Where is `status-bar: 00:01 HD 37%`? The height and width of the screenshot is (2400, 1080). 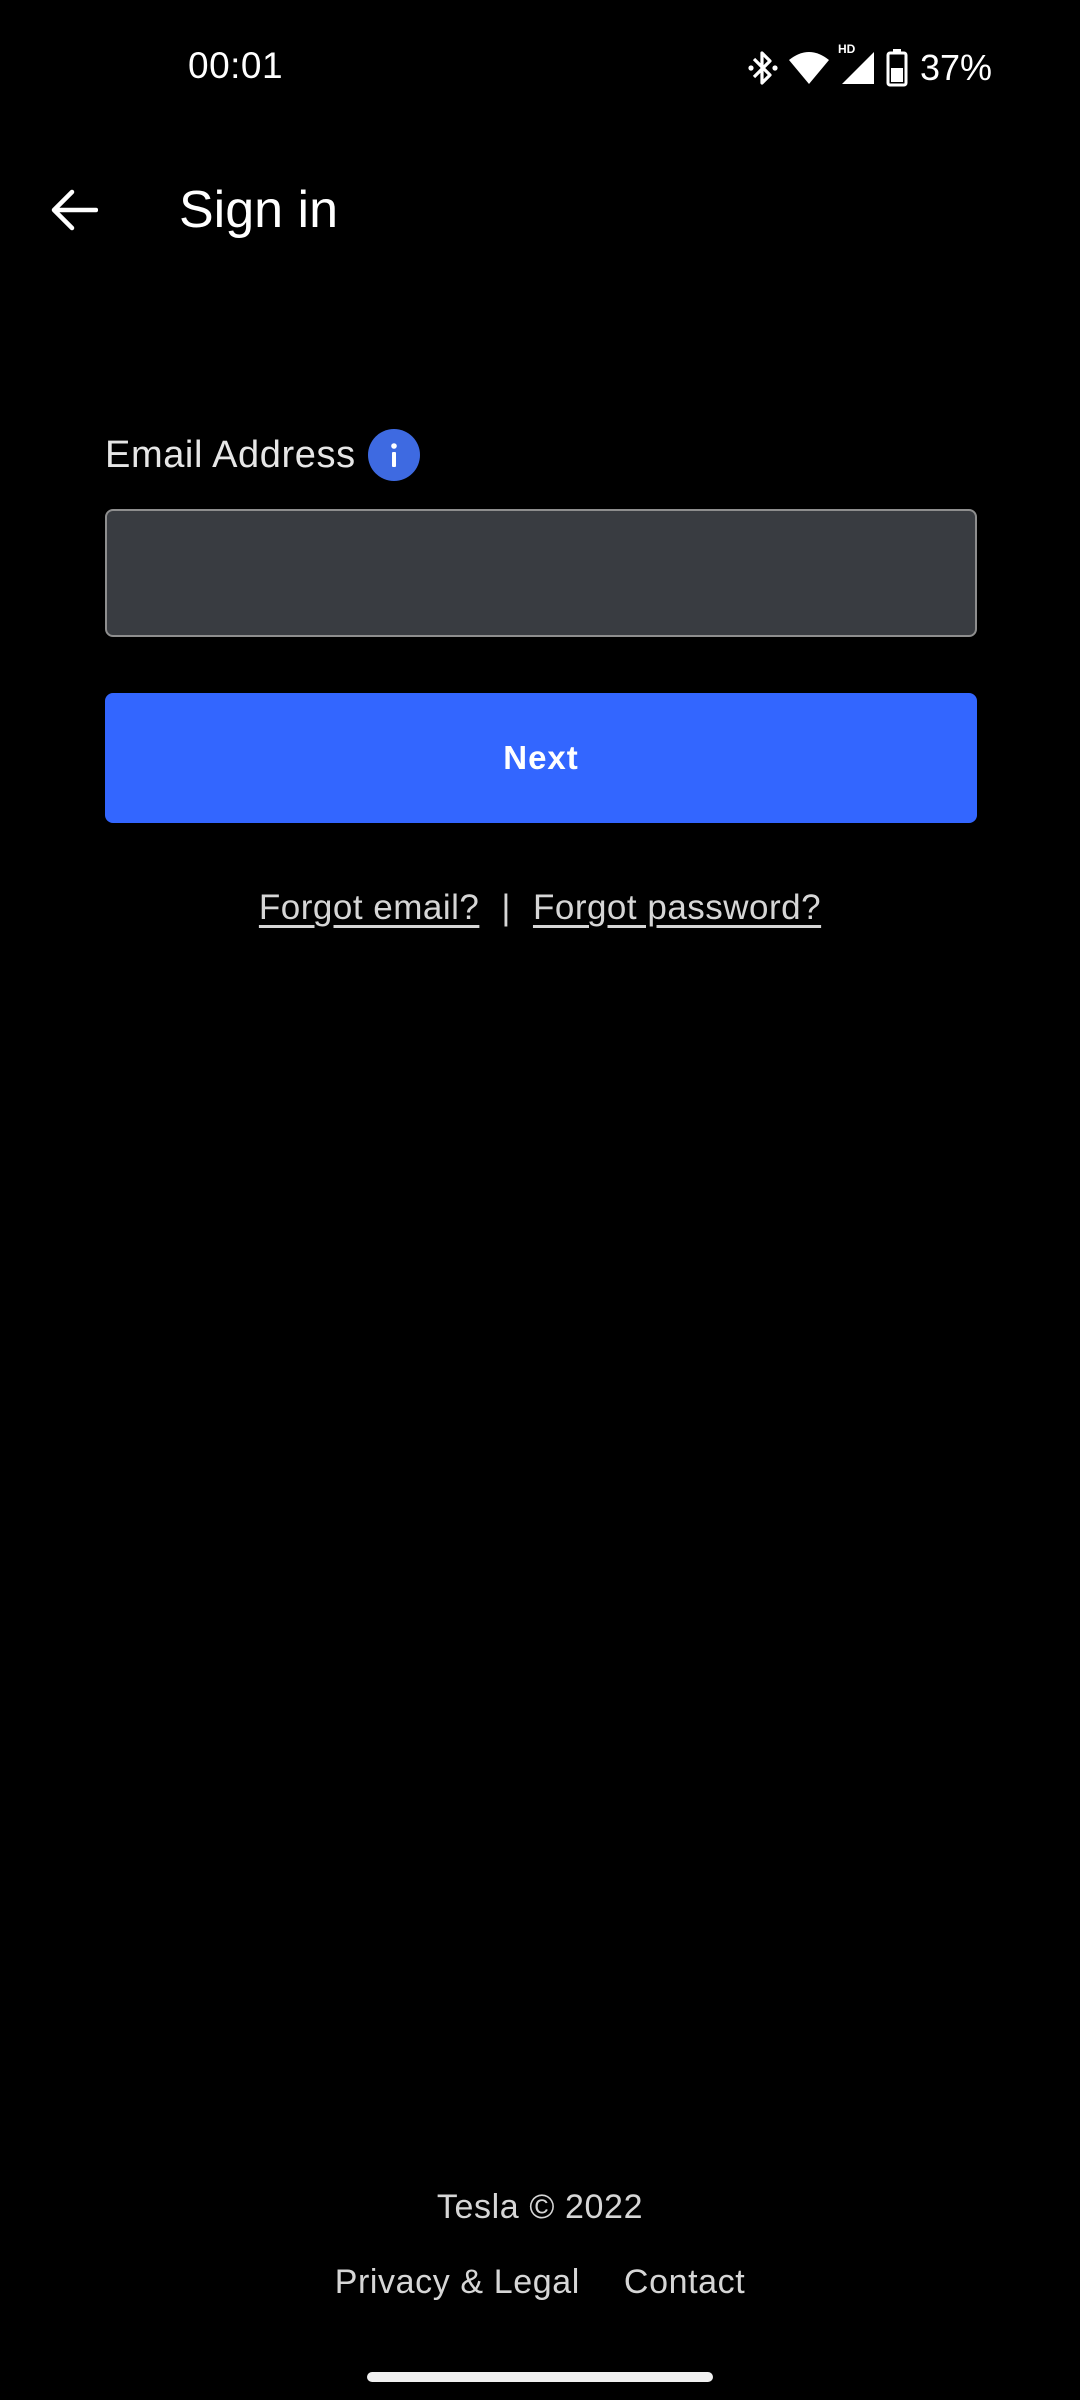
status-bar: 00:01 HD 37% is located at coordinates (540, 67).